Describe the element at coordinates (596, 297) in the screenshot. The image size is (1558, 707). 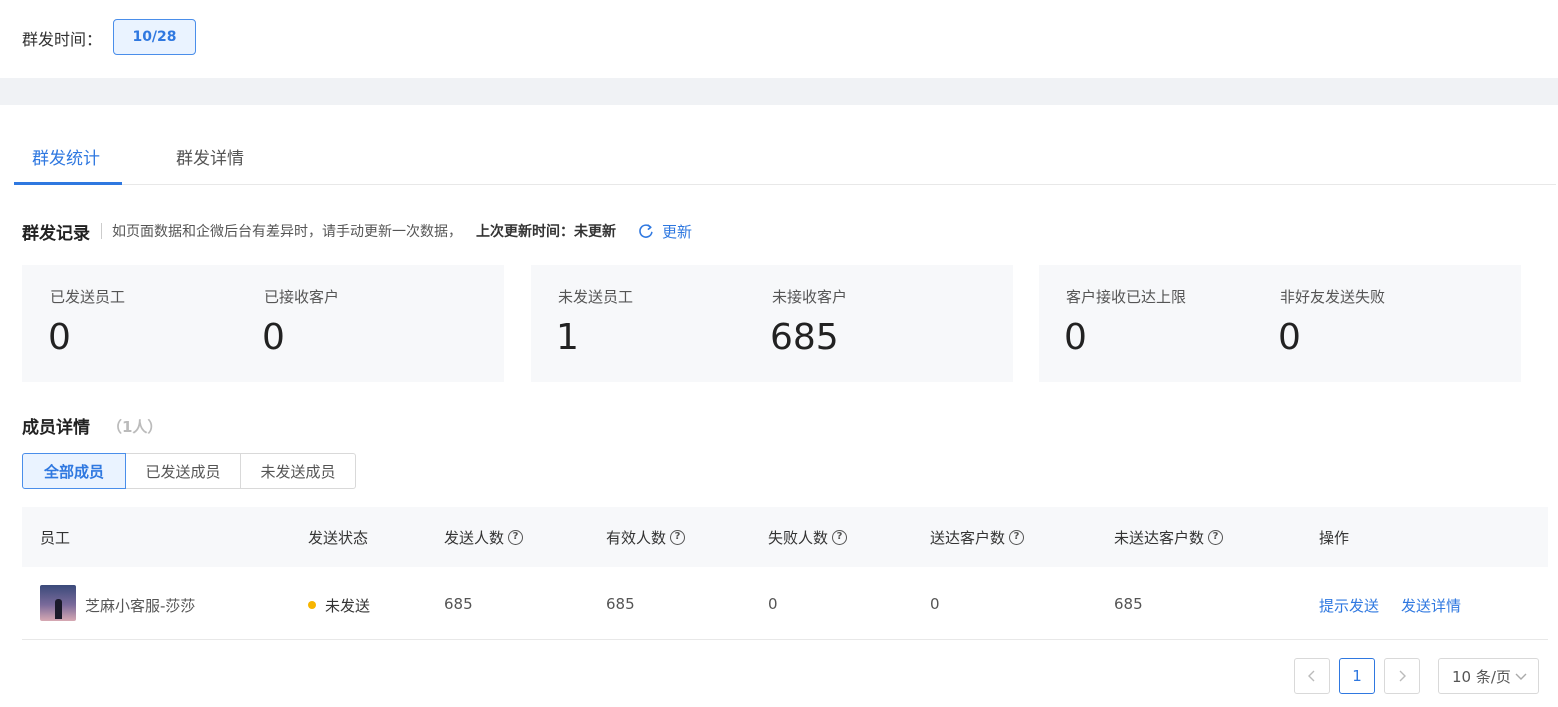
I see `stat-label: 未发送员工` at that location.